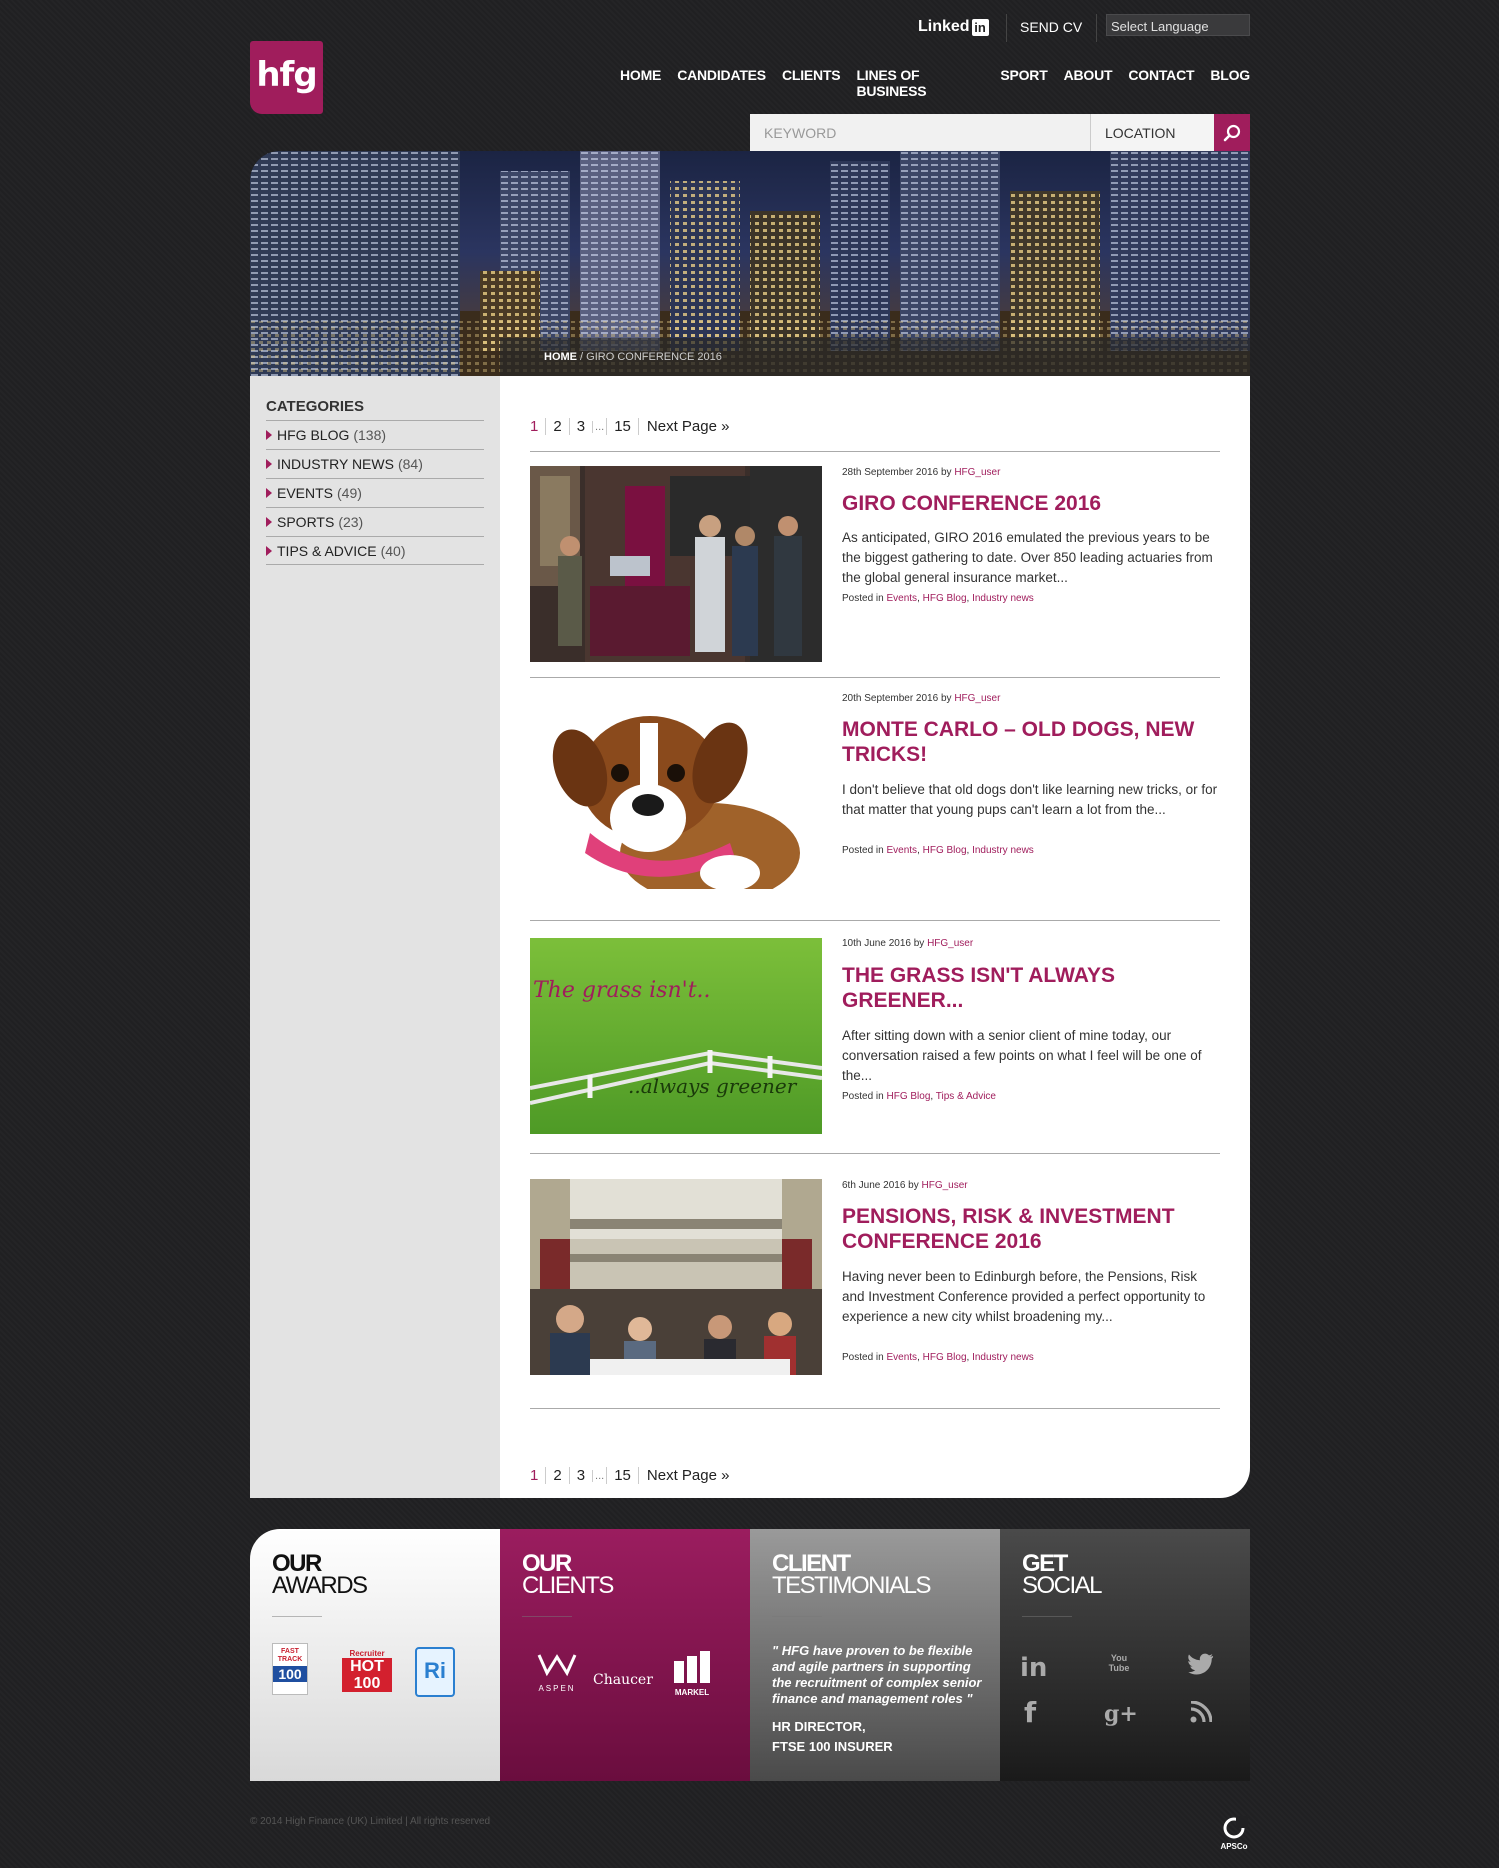  I want to click on aspen-logo: ASPEN, so click(557, 1672).